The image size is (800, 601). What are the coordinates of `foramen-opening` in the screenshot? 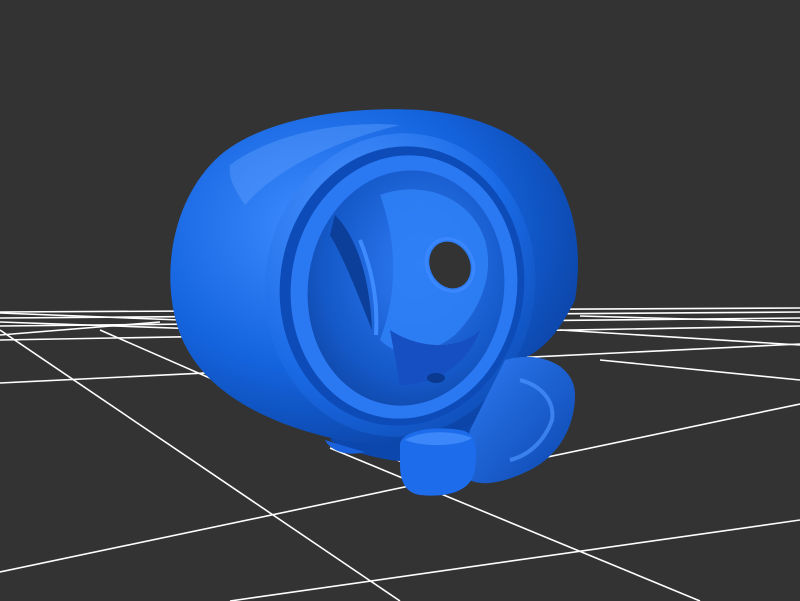 It's located at (436, 378).